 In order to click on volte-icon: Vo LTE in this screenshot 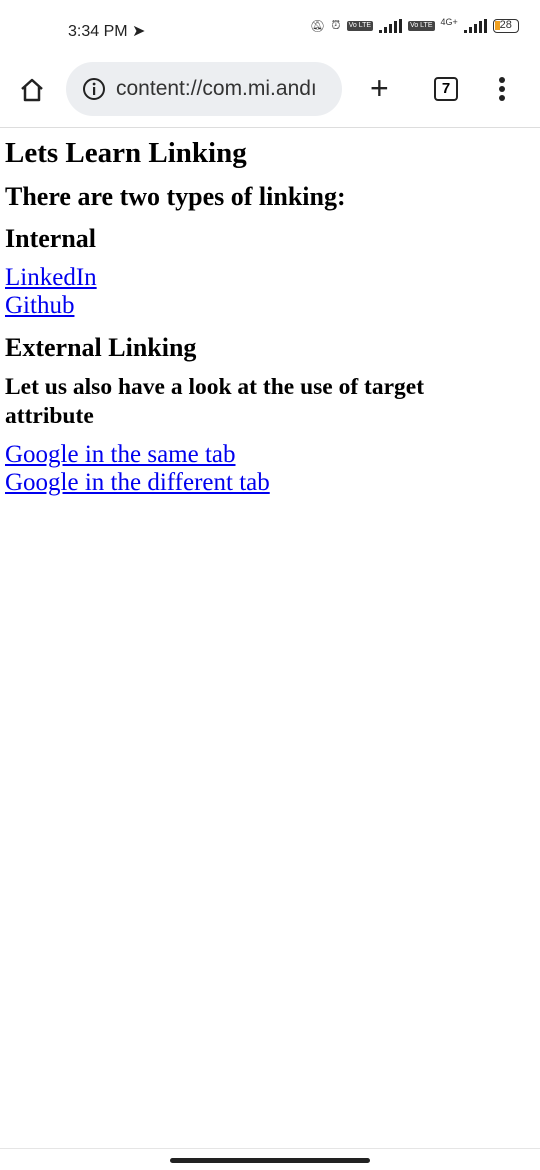, I will do `click(360, 25)`.